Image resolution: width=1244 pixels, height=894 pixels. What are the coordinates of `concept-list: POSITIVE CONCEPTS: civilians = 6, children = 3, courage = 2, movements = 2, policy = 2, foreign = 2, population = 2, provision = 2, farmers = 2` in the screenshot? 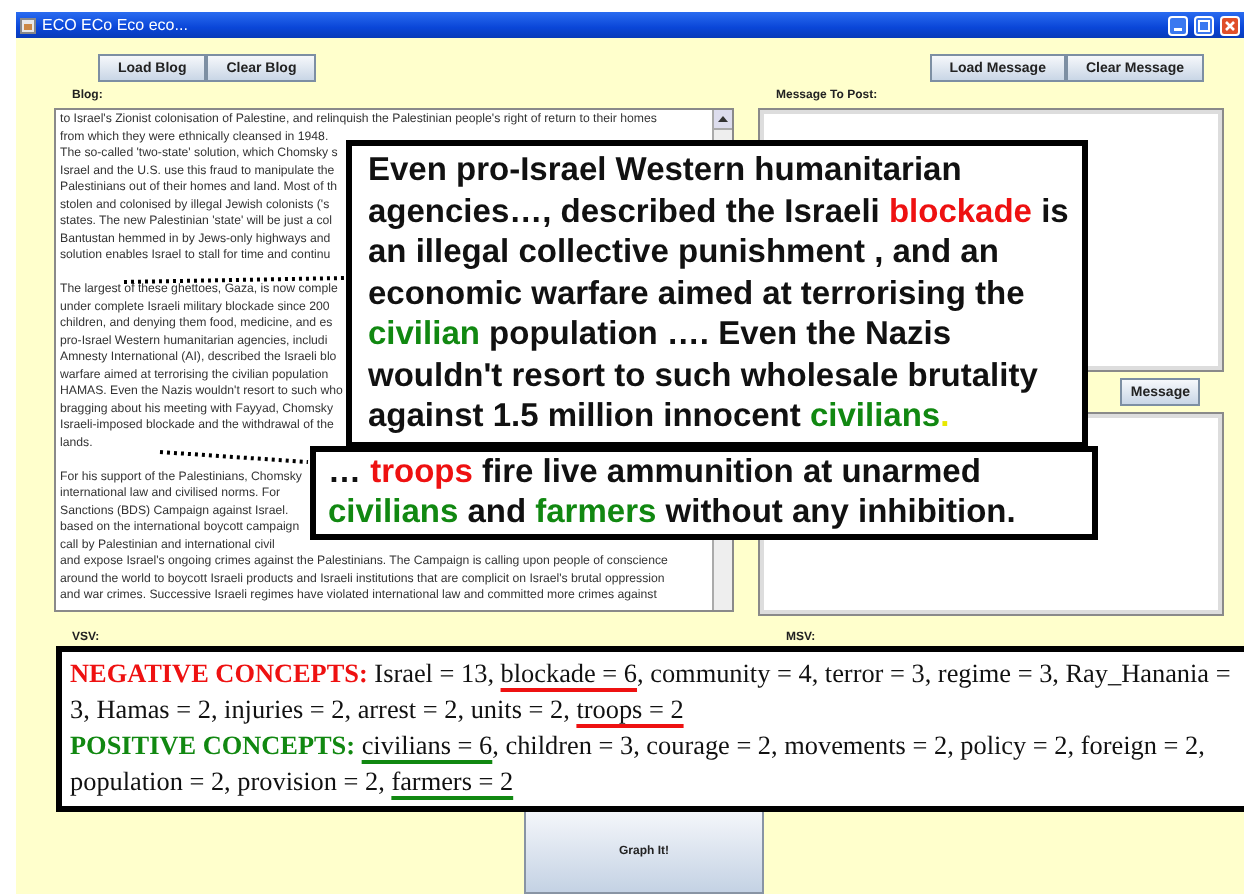 It's located at (657, 764).